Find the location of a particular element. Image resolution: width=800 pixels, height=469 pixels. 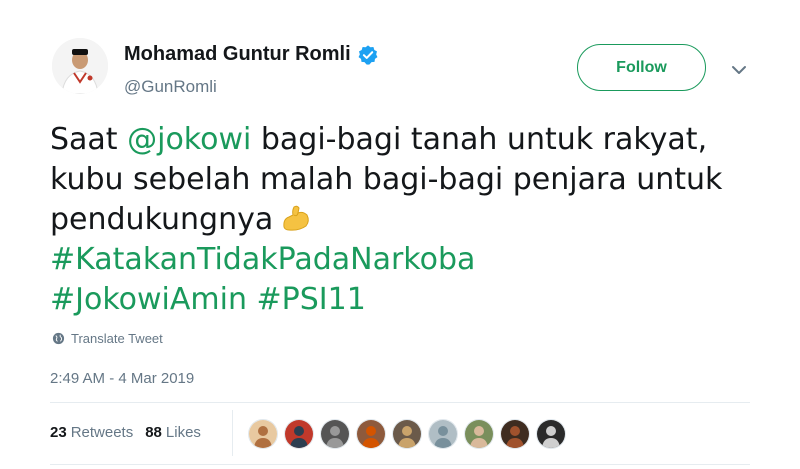

tweet-line: pendukungnya is located at coordinates (410, 220).